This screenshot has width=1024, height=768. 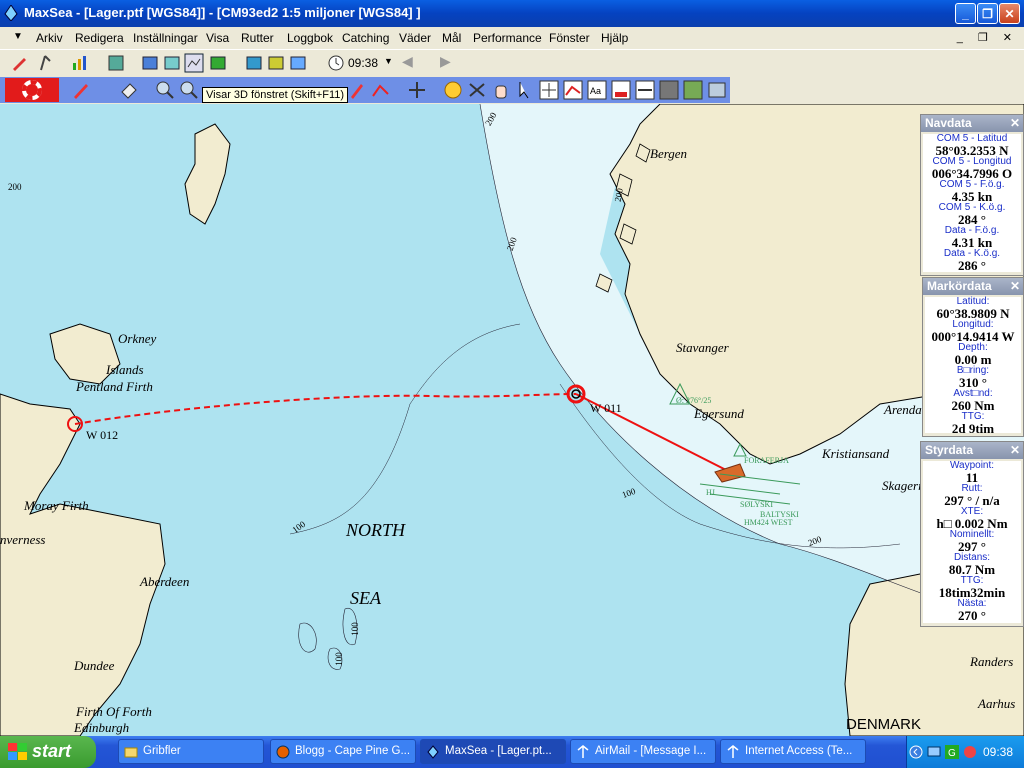 What do you see at coordinates (766, 460) in the screenshot?
I see `ais-label: FORAFERJA` at bounding box center [766, 460].